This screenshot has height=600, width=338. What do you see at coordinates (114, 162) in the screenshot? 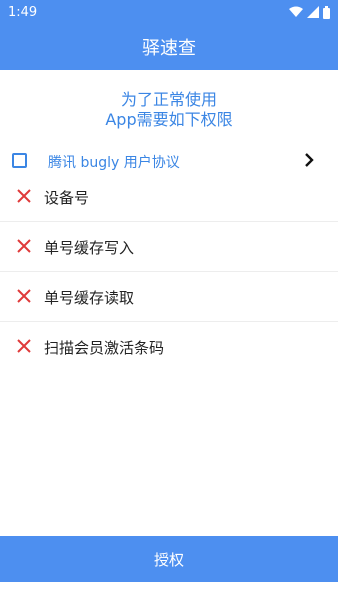
I see `agreement-link: 腾讯 bugly 用户协议` at bounding box center [114, 162].